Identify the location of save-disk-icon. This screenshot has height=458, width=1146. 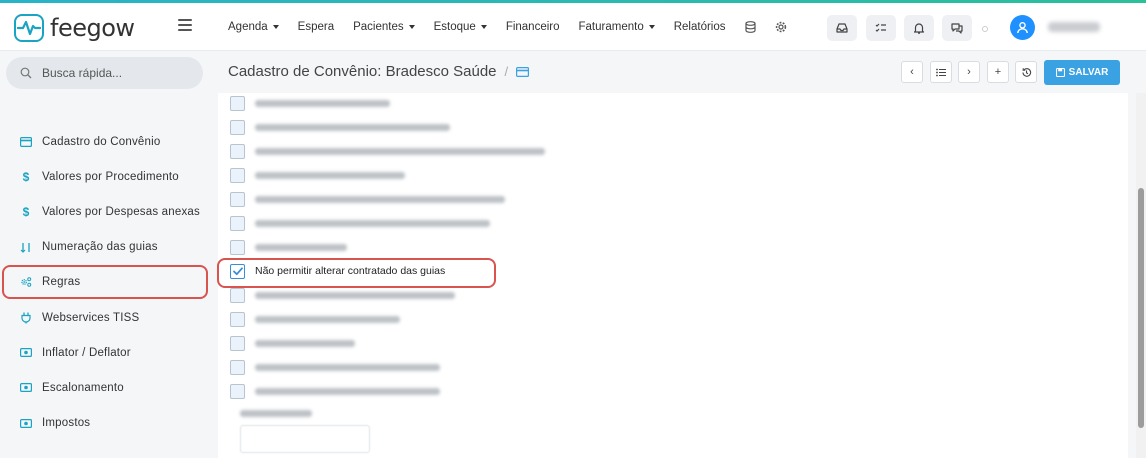
(1060, 72).